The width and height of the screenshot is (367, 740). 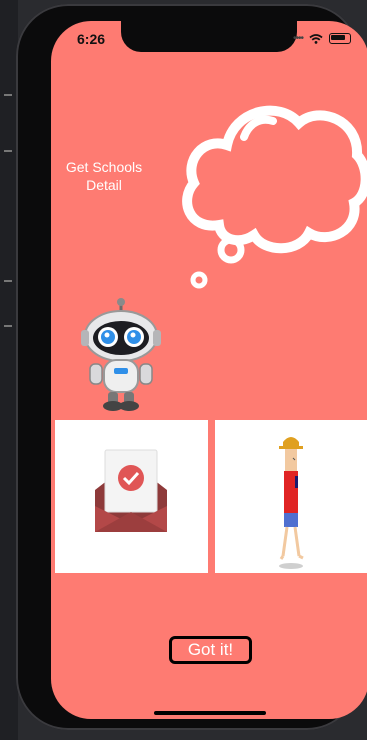 What do you see at coordinates (210, 713) in the screenshot?
I see `home-indicator` at bounding box center [210, 713].